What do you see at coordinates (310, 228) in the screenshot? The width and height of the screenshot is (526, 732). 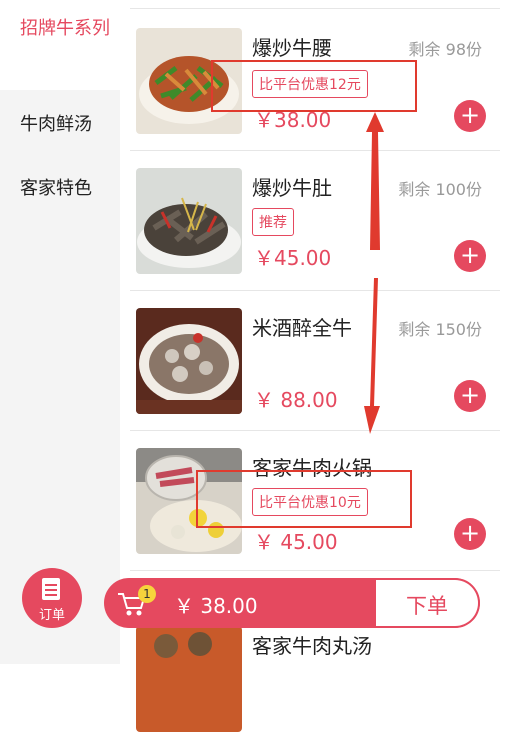 I see `dish-item: 爆炒牛肚 剩余 100份 推荐 ￥45.00 +` at bounding box center [310, 228].